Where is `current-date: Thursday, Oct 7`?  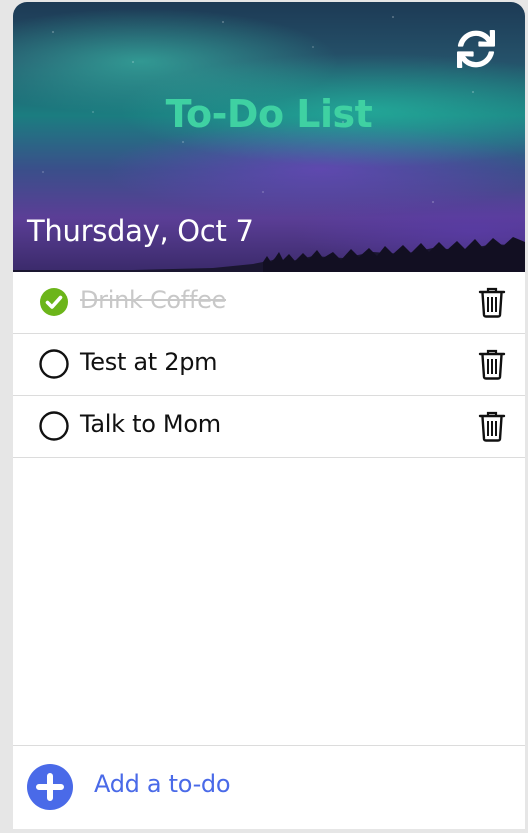 current-date: Thursday, Oct 7 is located at coordinates (140, 231).